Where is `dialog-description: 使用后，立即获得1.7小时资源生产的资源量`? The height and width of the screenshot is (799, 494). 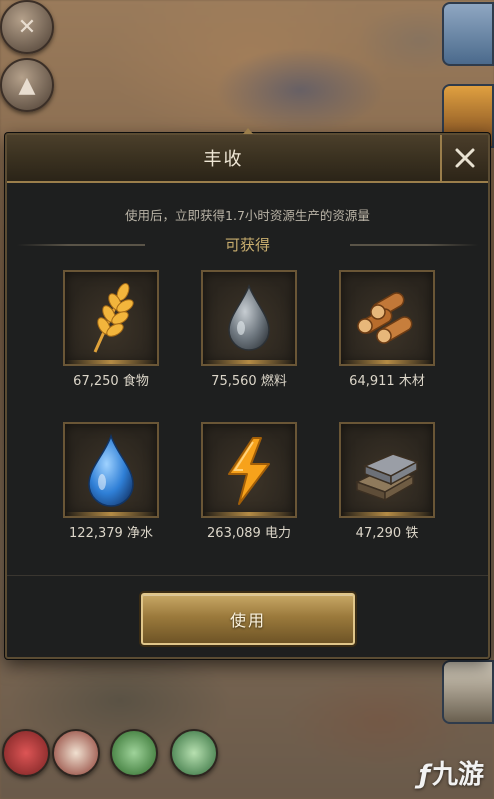
dialog-description: 使用后，立即获得1.7小时资源生产的资源量 is located at coordinates (247, 215).